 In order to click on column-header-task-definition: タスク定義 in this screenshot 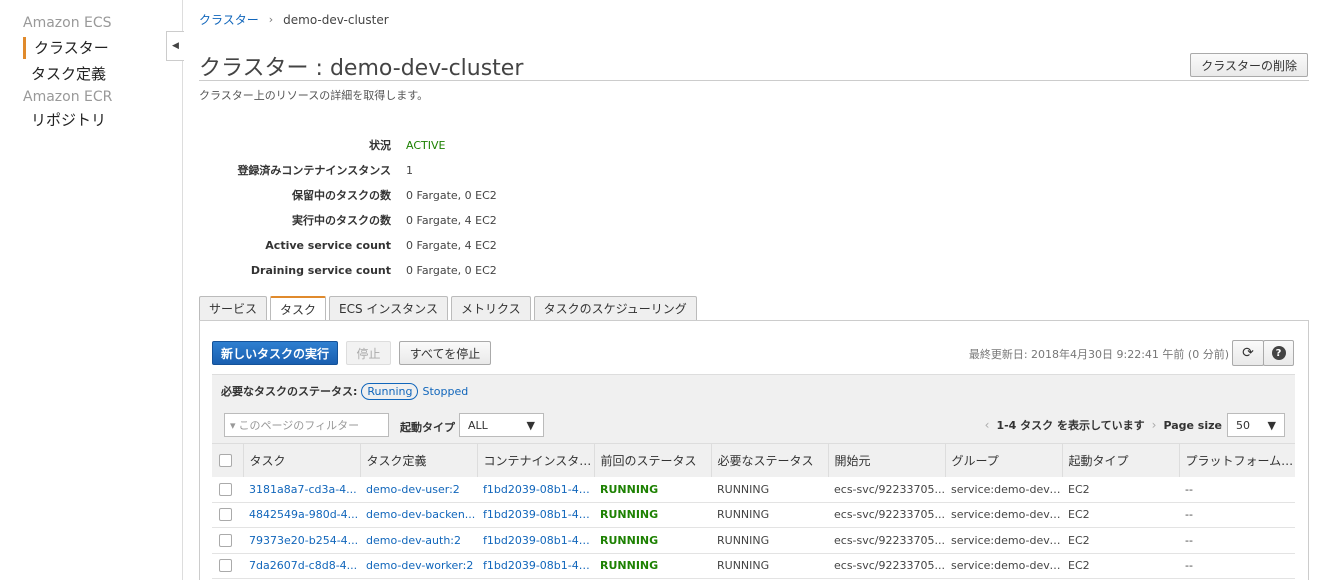, I will do `click(418, 460)`.